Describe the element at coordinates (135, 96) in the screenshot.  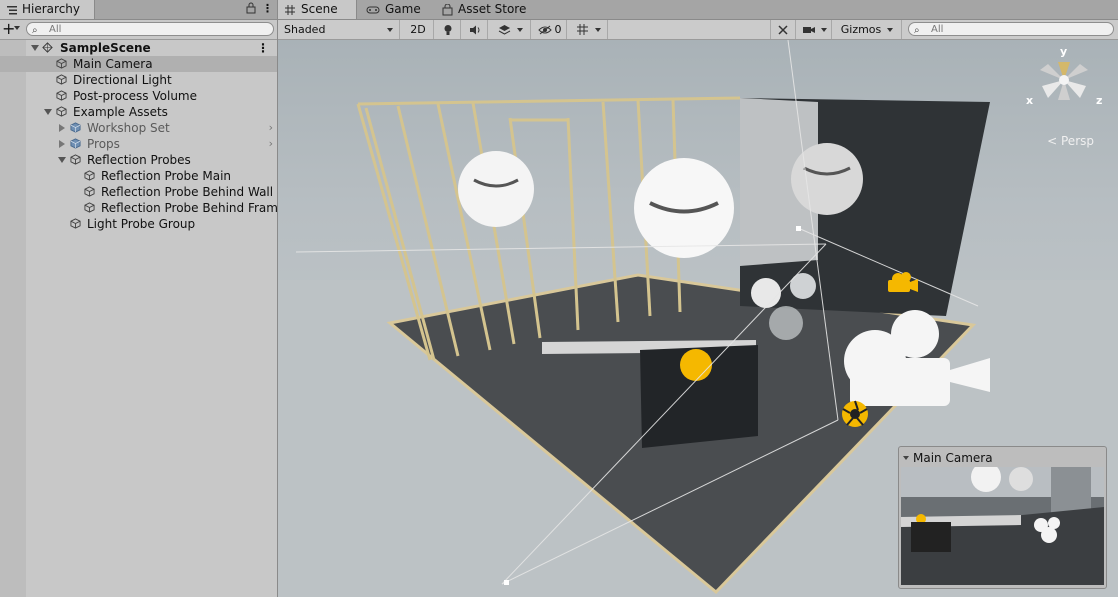
I see `hierarchy-item-label: Post-process Volume` at that location.